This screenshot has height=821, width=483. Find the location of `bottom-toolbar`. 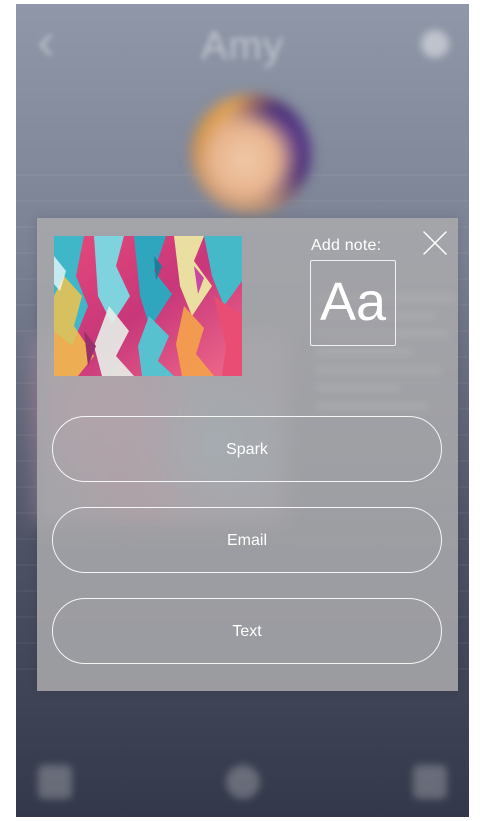

bottom-toolbar is located at coordinates (242, 777).